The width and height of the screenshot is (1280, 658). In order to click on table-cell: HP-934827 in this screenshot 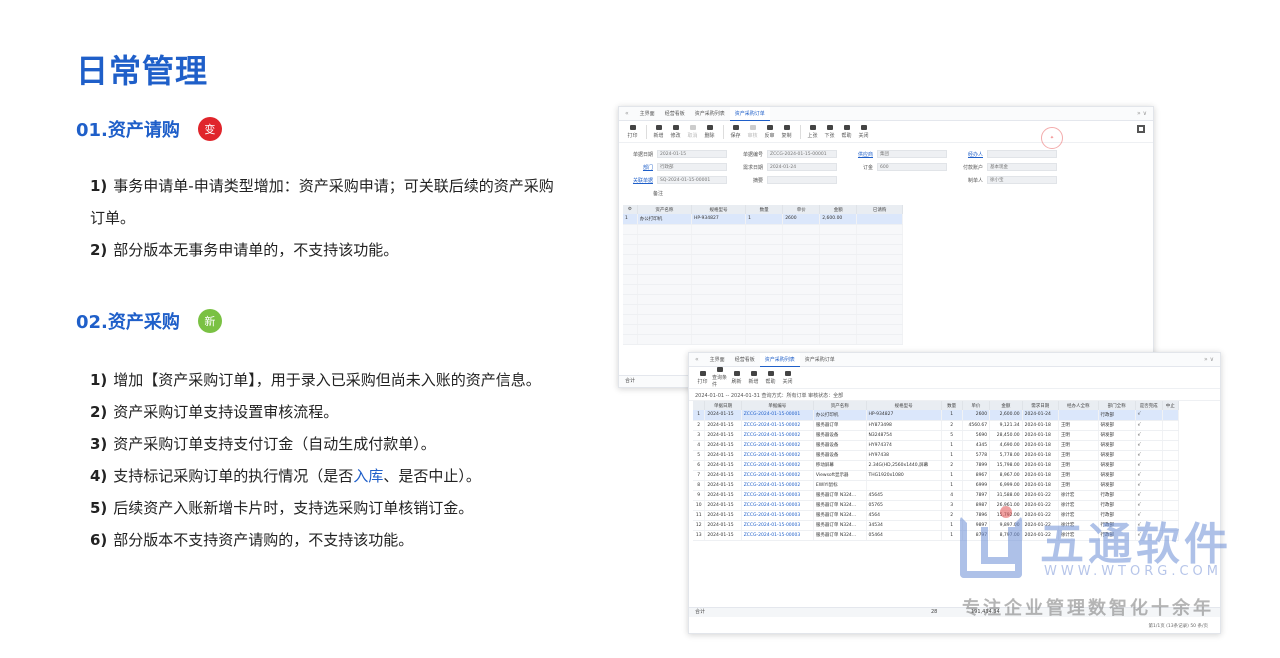, I will do `click(904, 415)`.